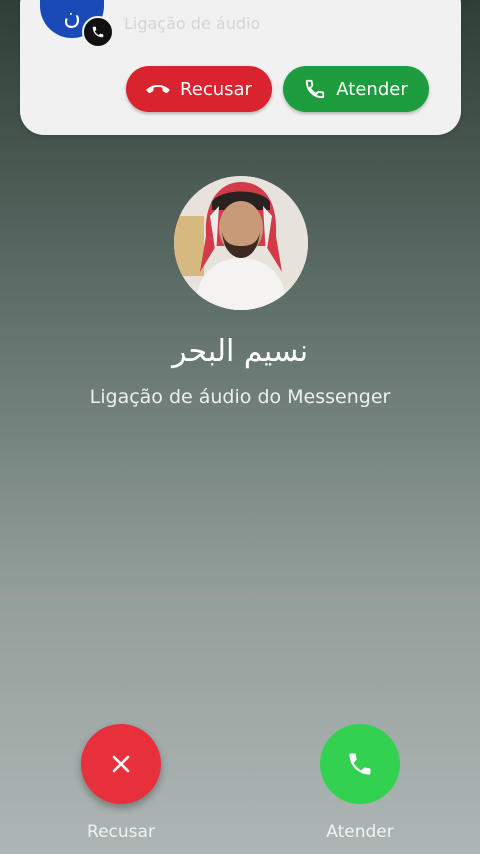 This screenshot has height=854, width=480. I want to click on accept-call-button, so click(360, 764).